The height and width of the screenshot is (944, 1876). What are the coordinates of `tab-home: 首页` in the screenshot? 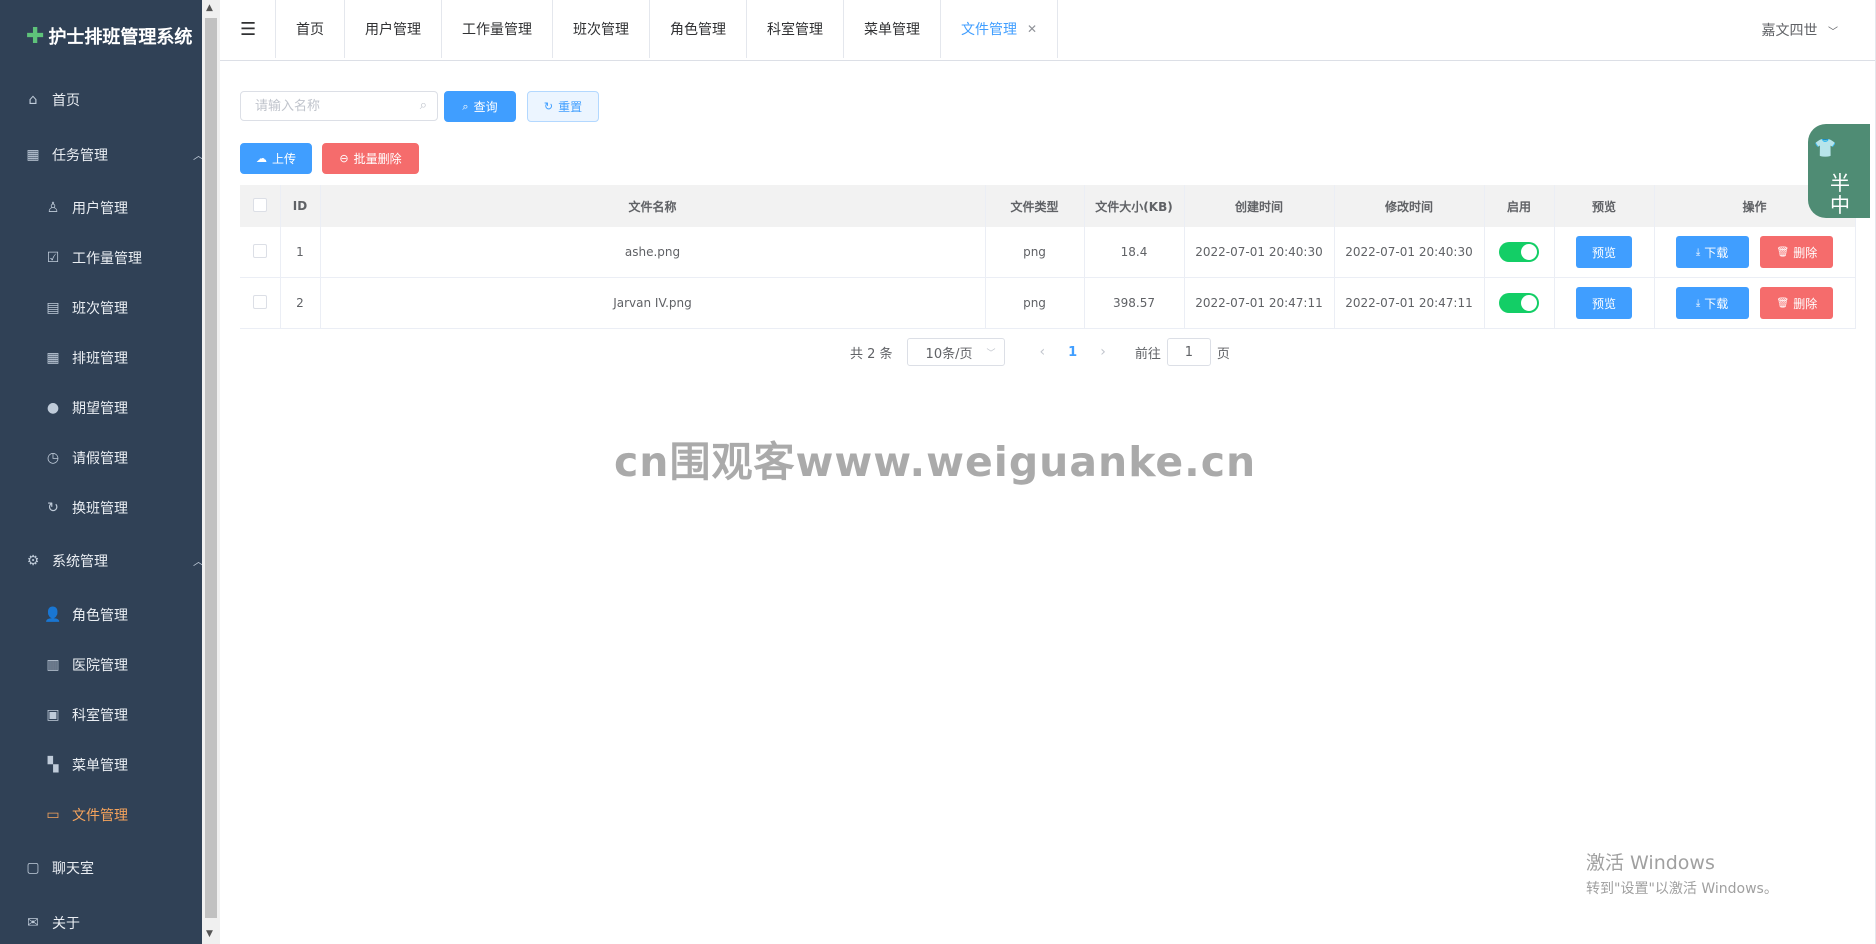 It's located at (310, 29).